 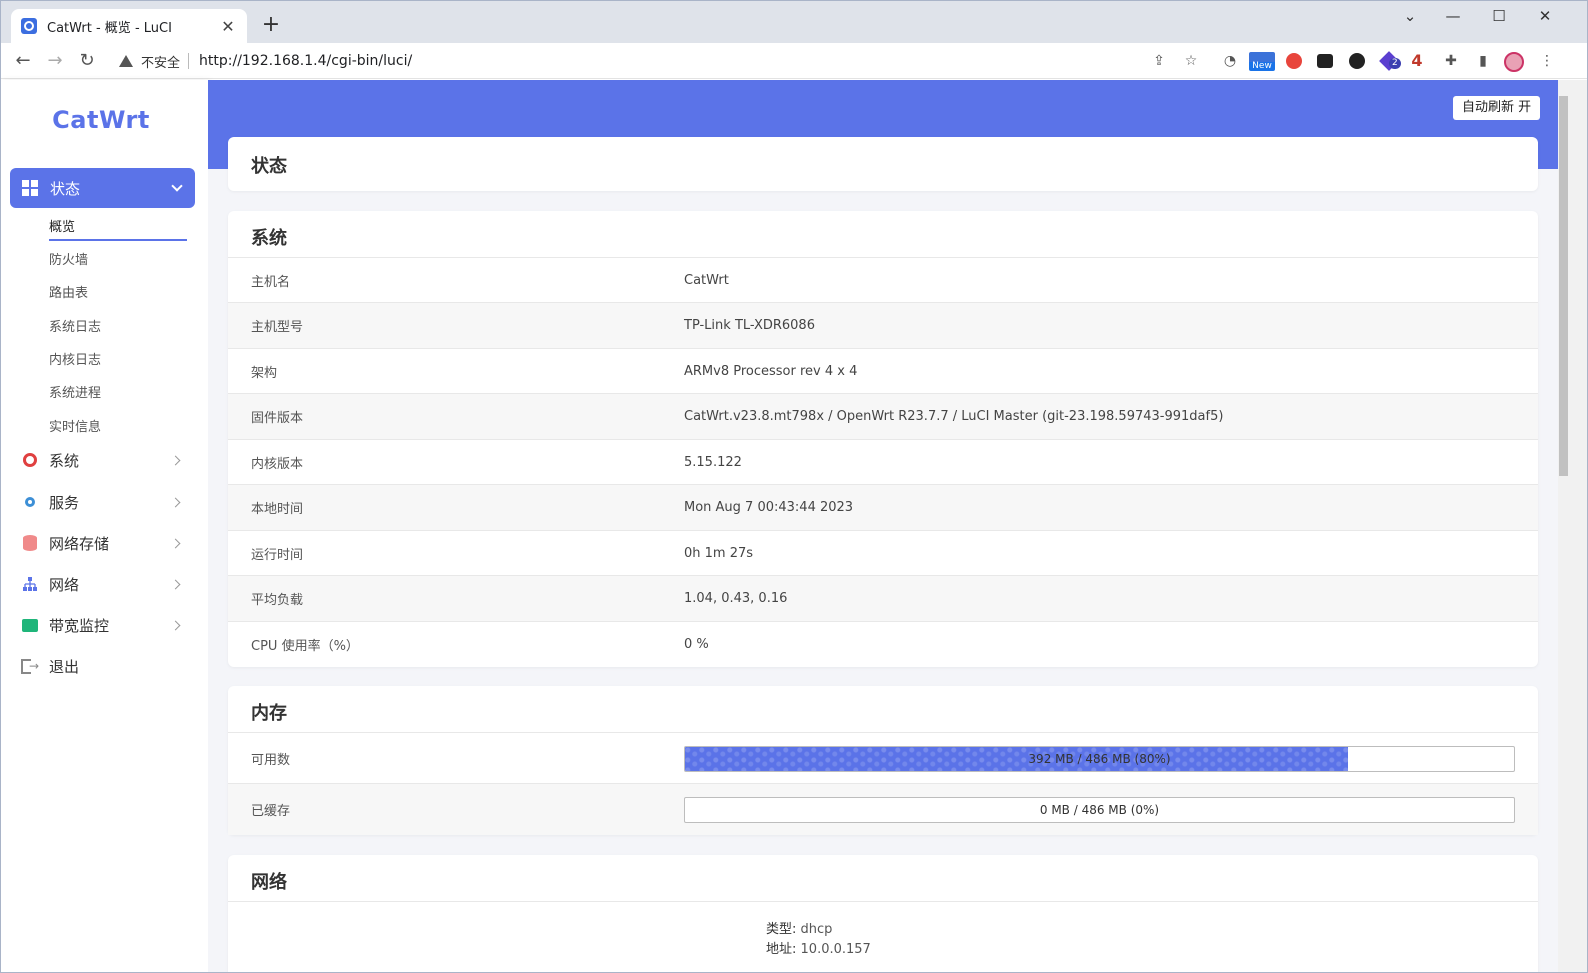 I want to click on network-address-value: 10.0.0.157, so click(x=835, y=949).